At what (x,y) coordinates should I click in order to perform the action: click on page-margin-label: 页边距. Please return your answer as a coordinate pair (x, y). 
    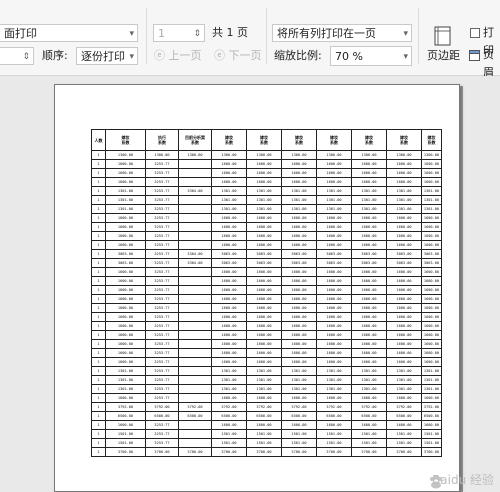
    Looking at the image, I should click on (443, 55).